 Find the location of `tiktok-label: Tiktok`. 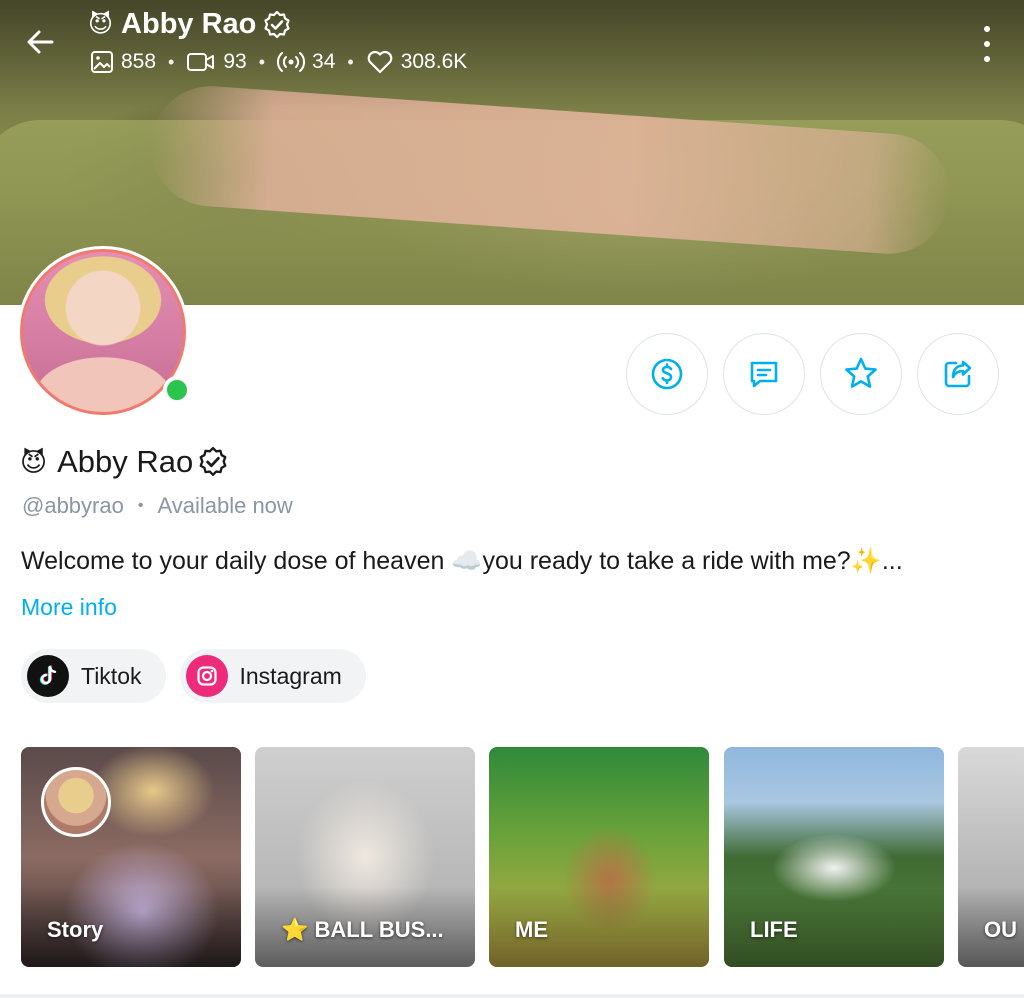

tiktok-label: Tiktok is located at coordinates (111, 675).